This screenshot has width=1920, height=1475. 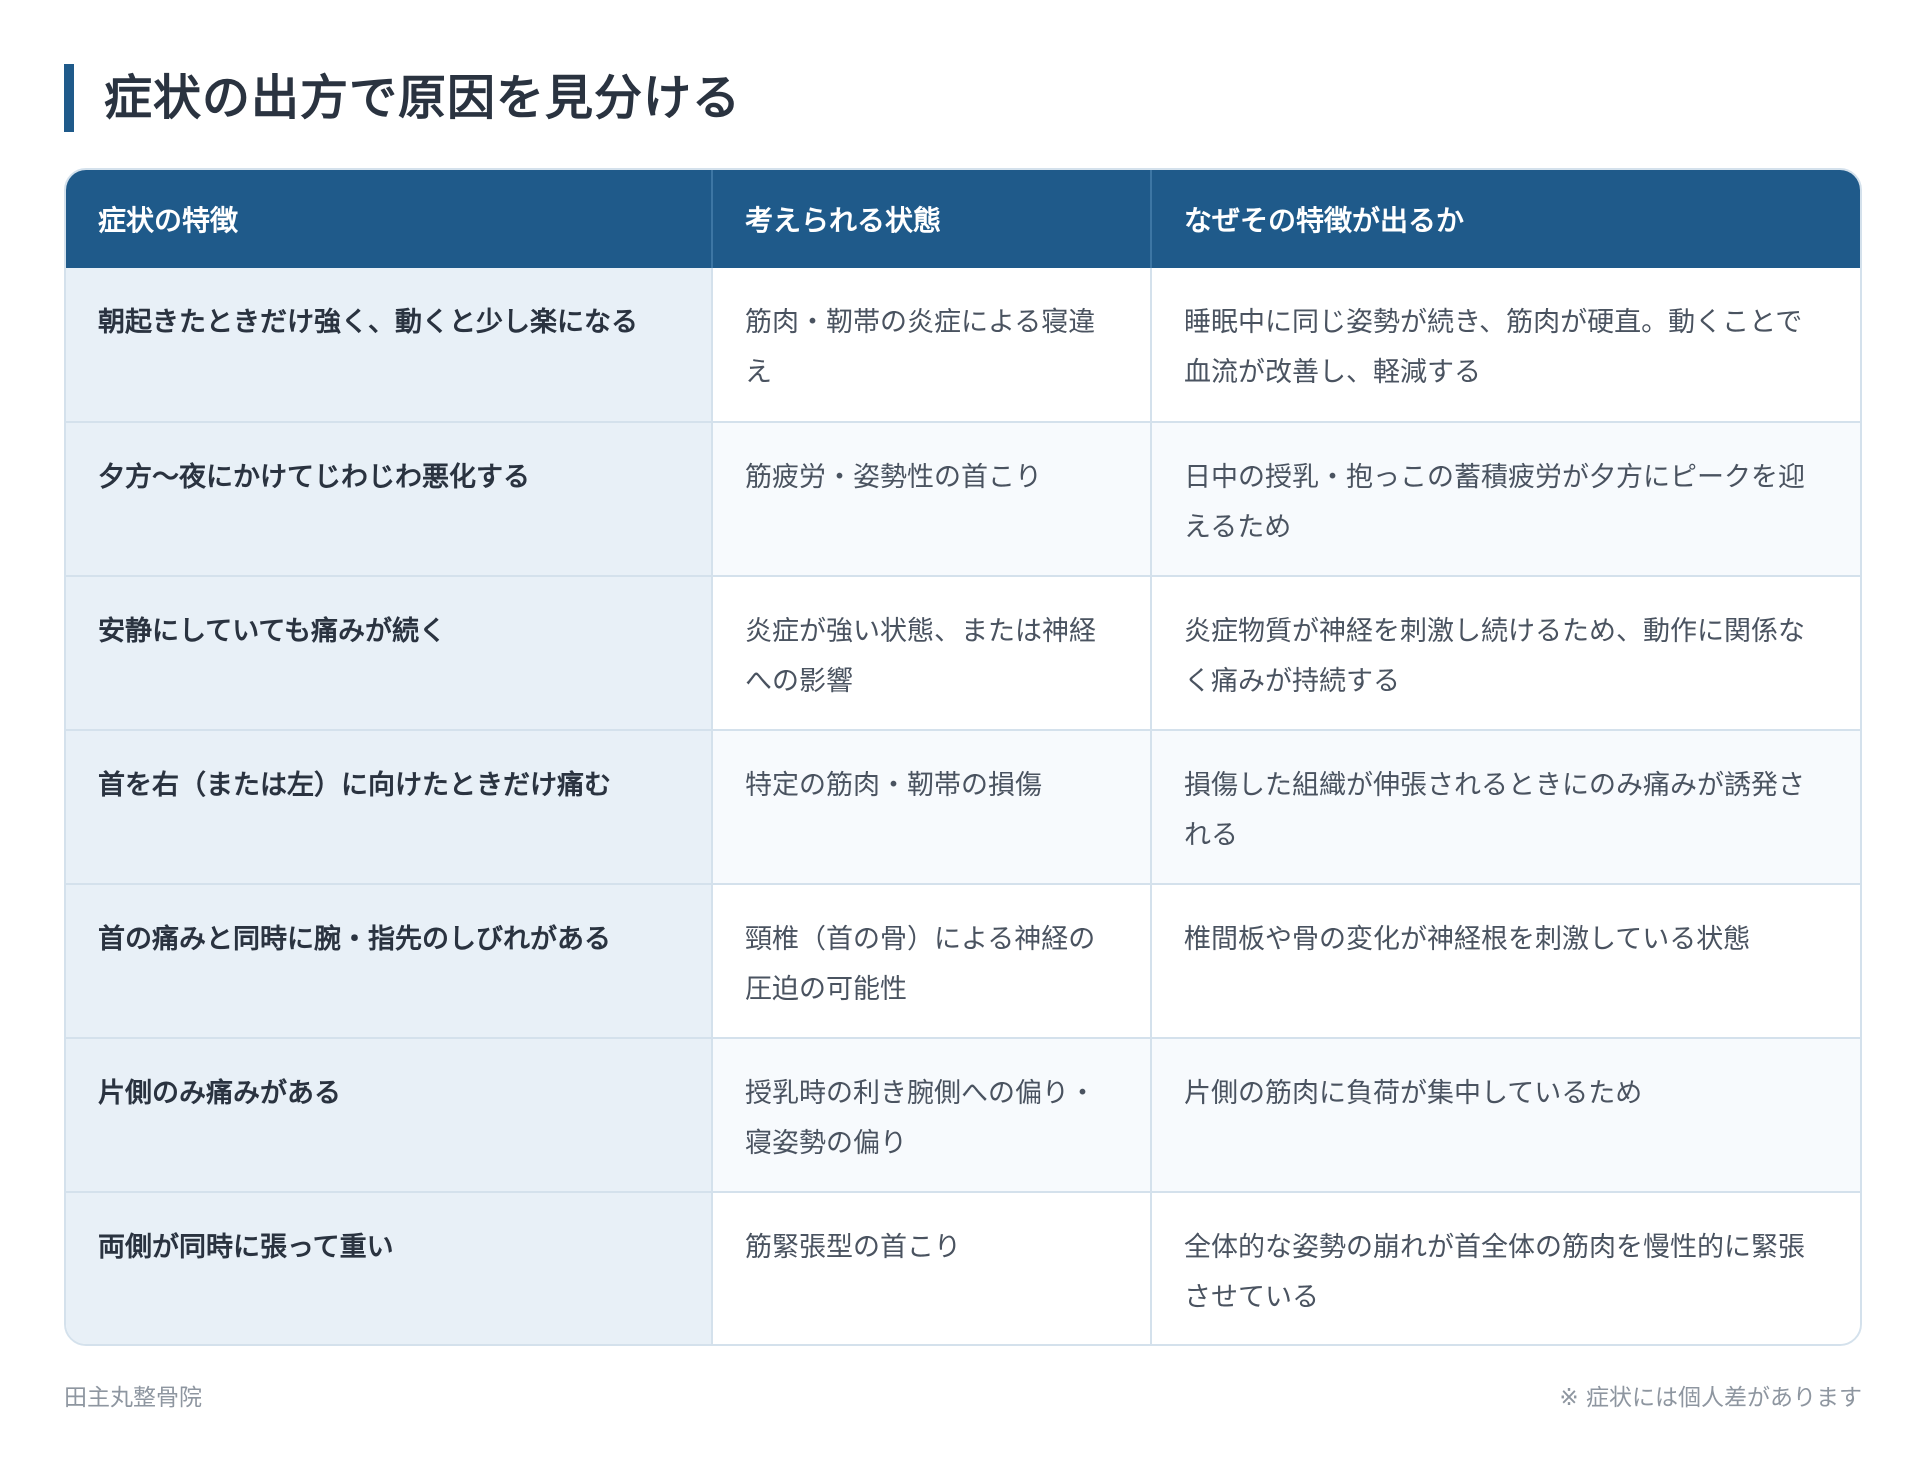 What do you see at coordinates (389, 345) in the screenshot?
I see `cell-feature: 朝起きたときだけ強く、動くと少し楽になる` at bounding box center [389, 345].